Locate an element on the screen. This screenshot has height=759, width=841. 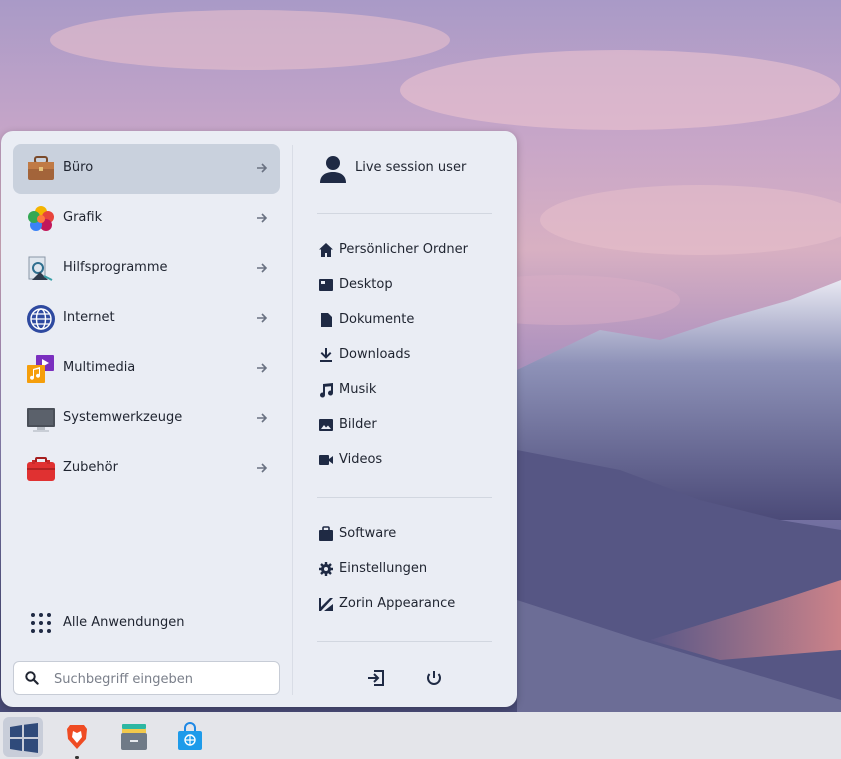
files-icon is located at coordinates (134, 737).